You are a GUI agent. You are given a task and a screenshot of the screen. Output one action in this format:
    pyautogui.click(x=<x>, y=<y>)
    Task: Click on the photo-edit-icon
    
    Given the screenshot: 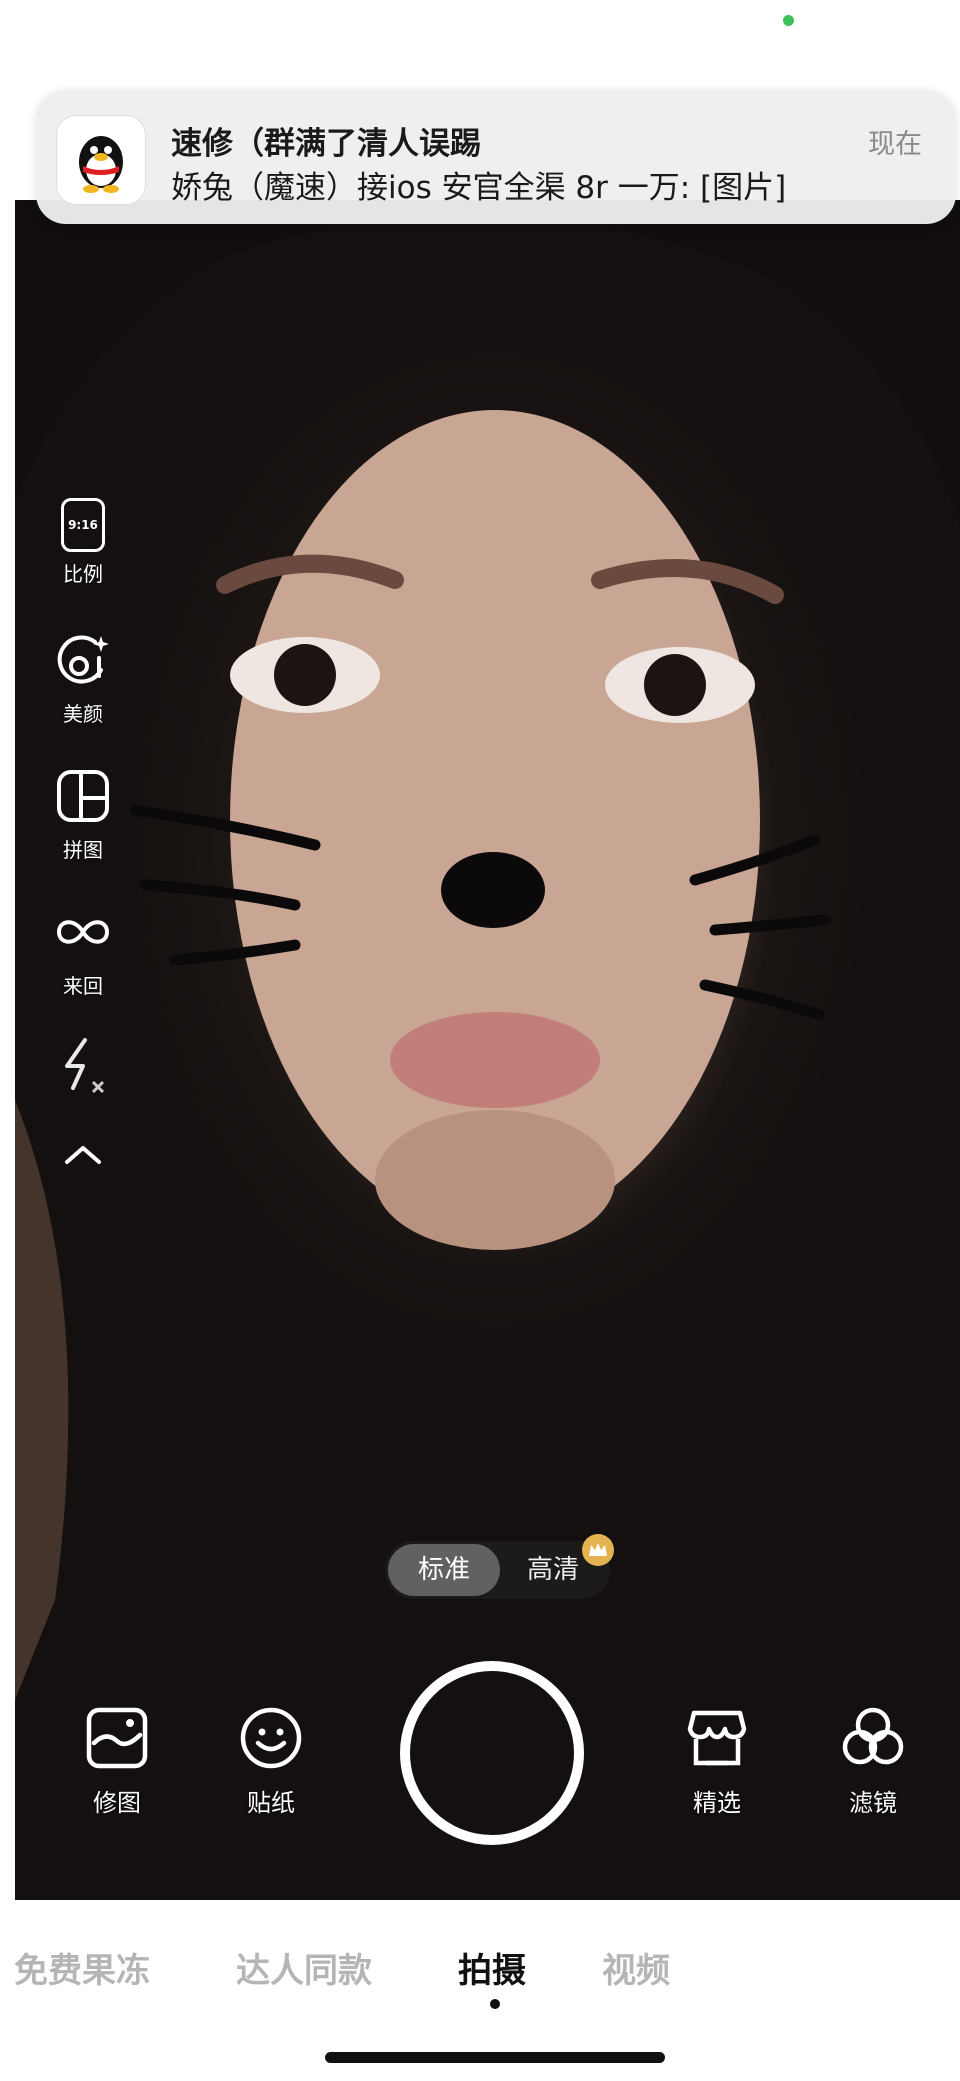 What is the action you would take?
    pyautogui.click(x=117, y=1738)
    